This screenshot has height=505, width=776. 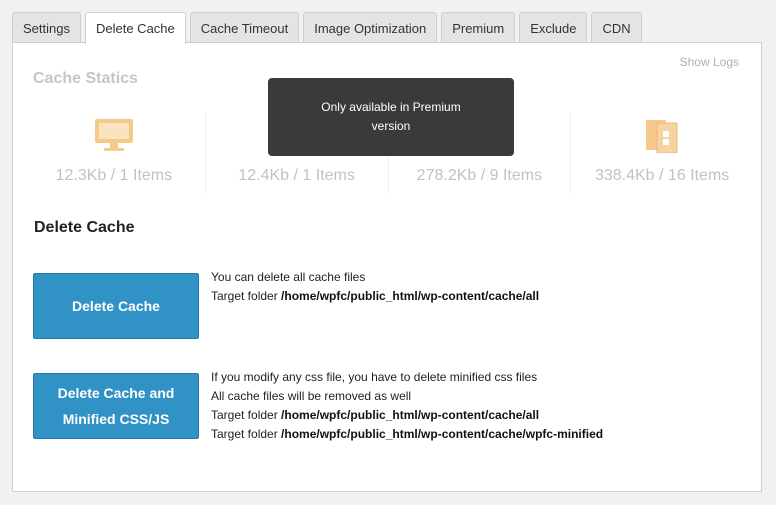 What do you see at coordinates (84, 227) in the screenshot?
I see `delete-cache-heading: Delete Cache` at bounding box center [84, 227].